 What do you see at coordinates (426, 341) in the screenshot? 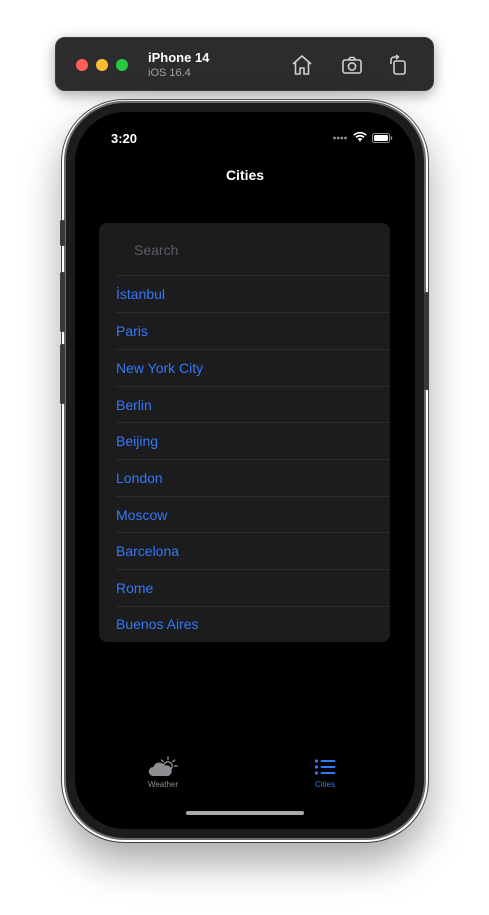
I see `power-button` at bounding box center [426, 341].